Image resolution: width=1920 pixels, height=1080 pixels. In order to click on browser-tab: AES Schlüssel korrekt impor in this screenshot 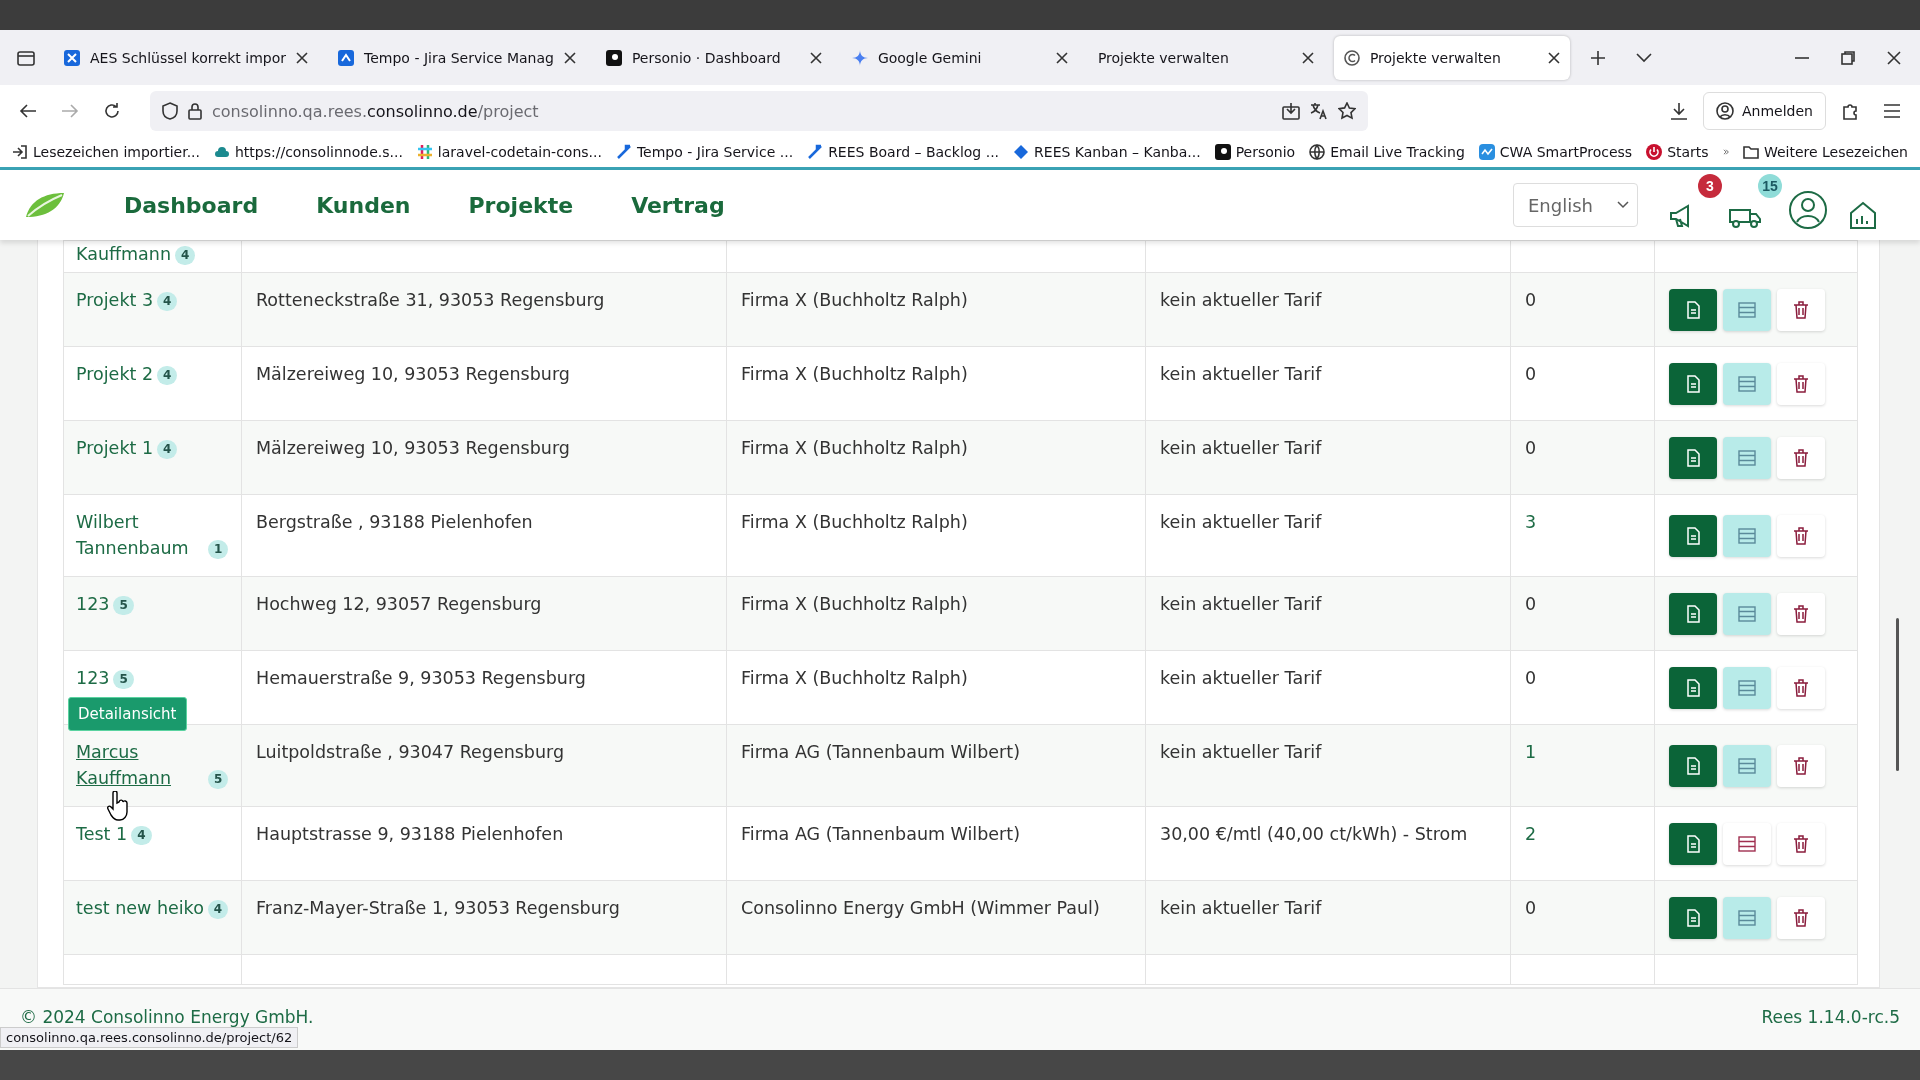, I will do `click(186, 57)`.